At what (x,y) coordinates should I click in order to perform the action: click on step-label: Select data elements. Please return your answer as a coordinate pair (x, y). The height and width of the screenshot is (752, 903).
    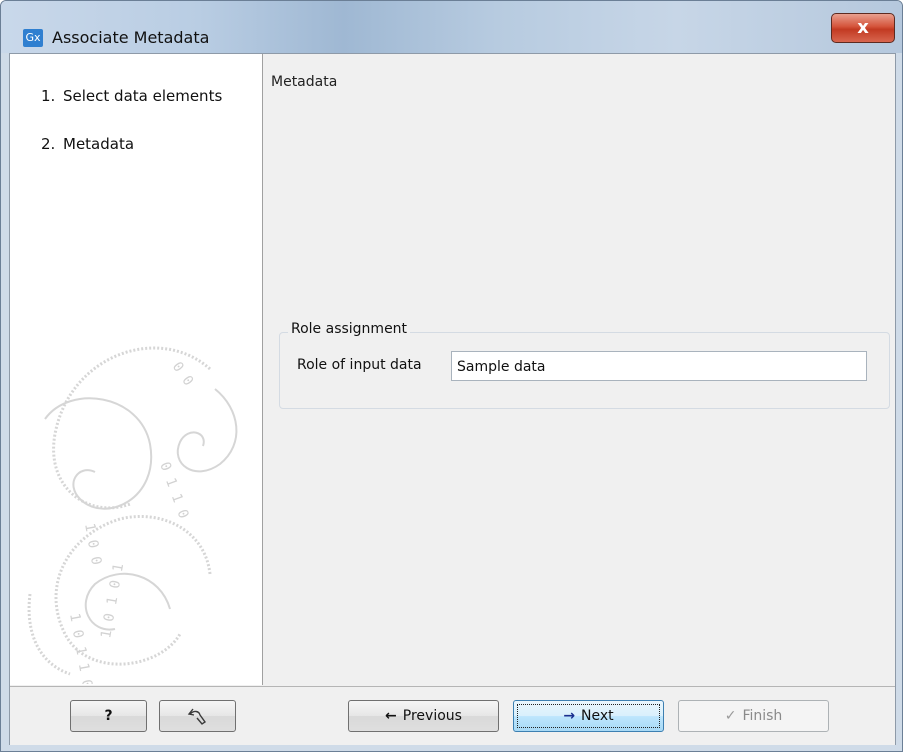
    Looking at the image, I should click on (143, 96).